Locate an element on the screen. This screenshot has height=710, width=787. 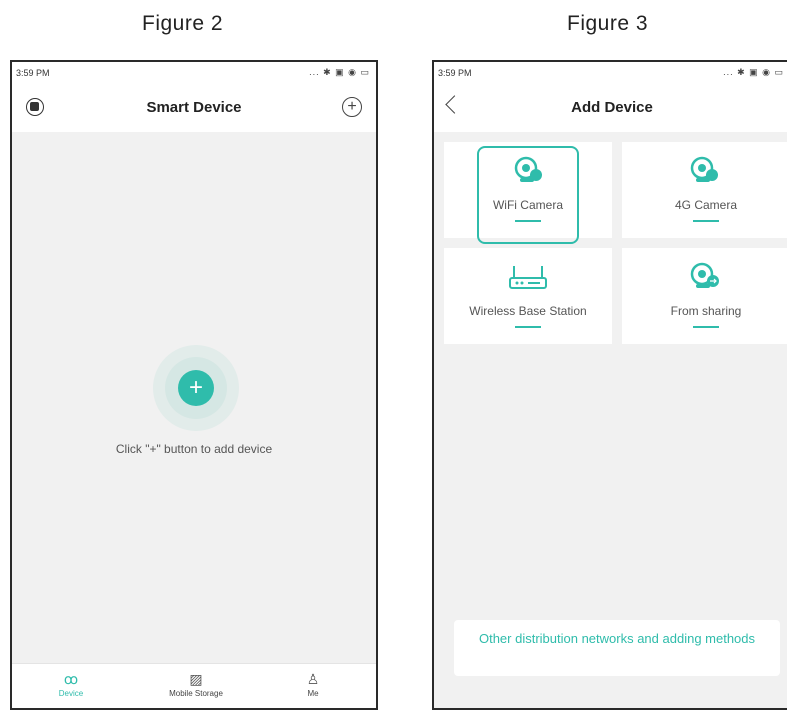
device-card-4g-camera: 4G Camera is located at coordinates (704, 190).